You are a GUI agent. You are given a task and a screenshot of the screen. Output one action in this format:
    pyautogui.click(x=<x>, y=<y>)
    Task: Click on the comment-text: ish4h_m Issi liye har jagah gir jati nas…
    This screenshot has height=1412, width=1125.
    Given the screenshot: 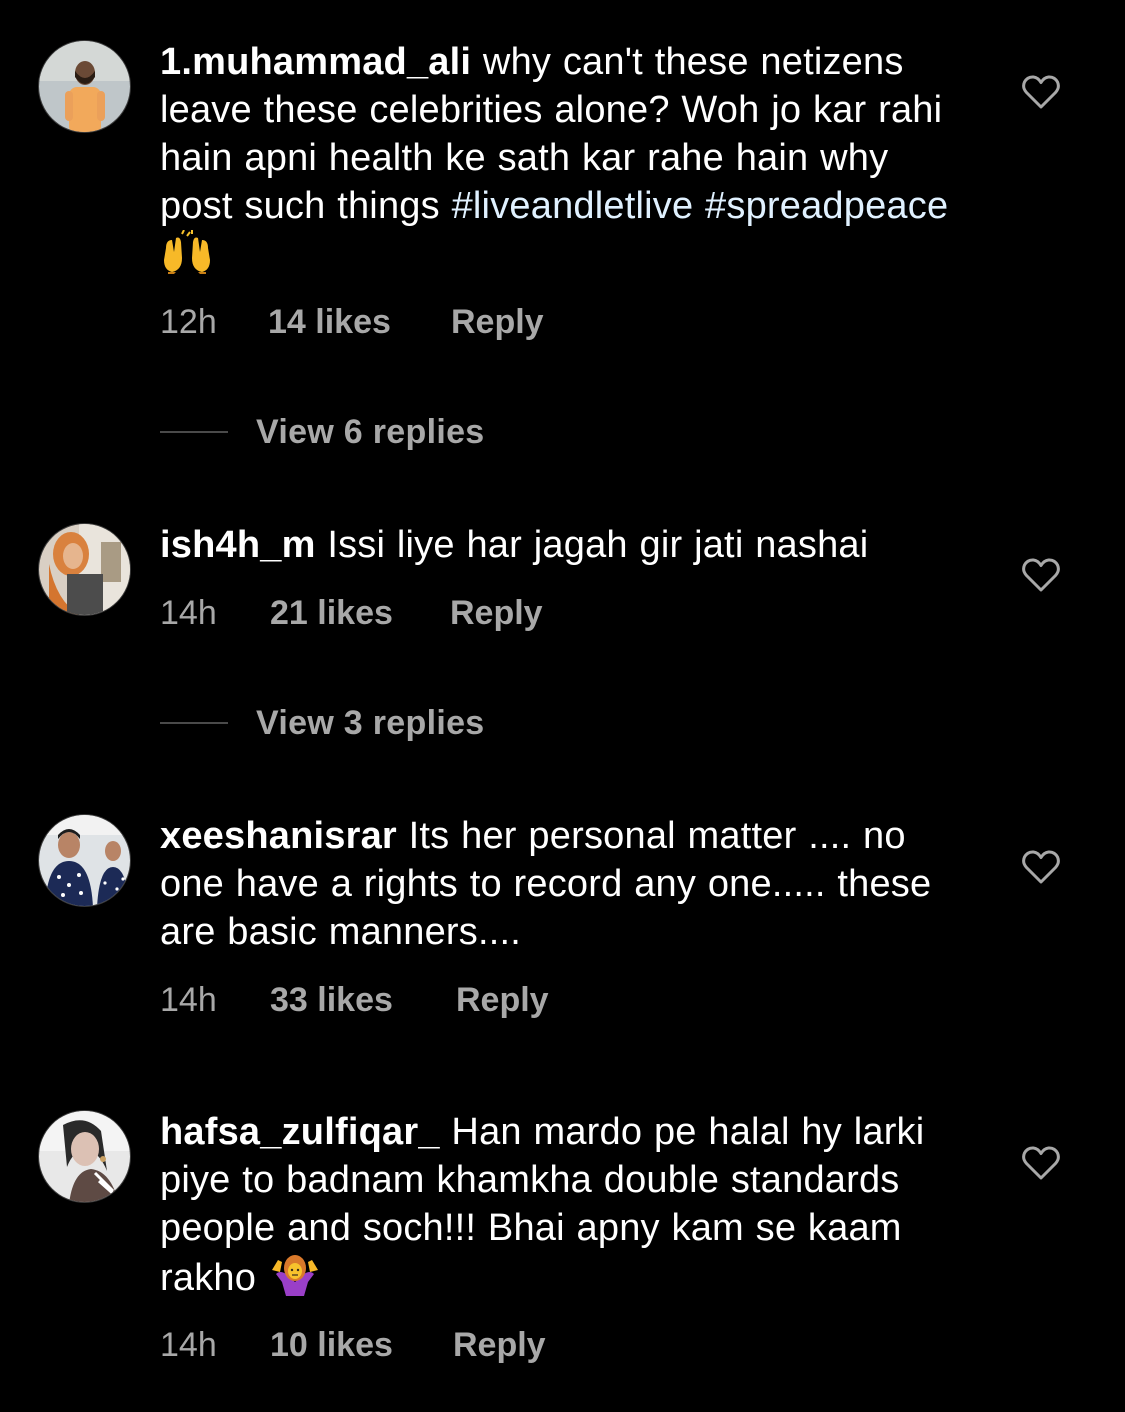 What is the action you would take?
    pyautogui.click(x=555, y=545)
    